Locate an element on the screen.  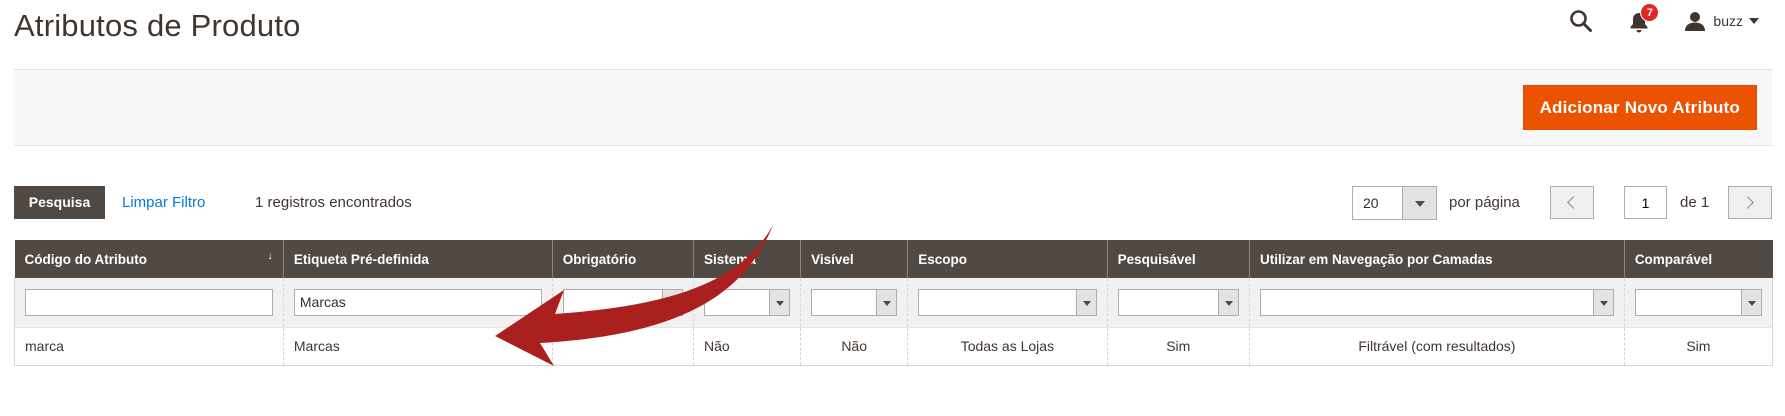
previous-page-button is located at coordinates (1572, 202).